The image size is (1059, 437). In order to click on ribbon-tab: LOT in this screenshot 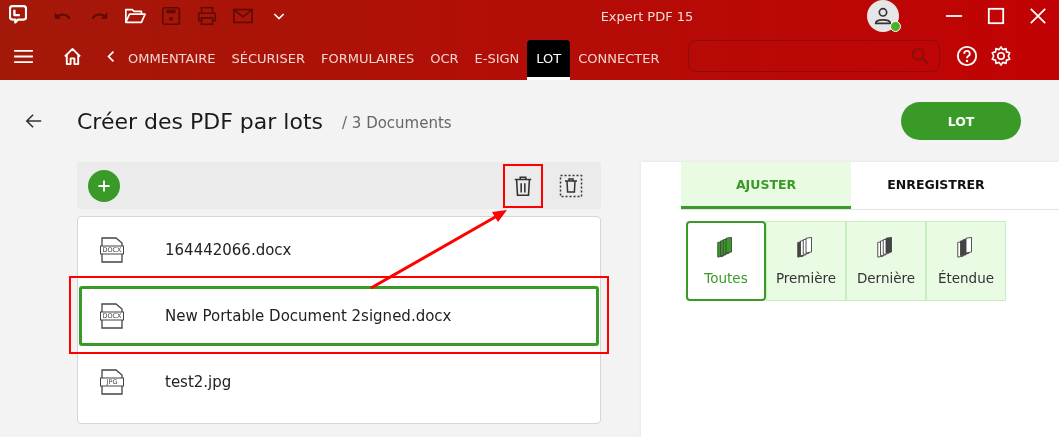, I will do `click(549, 60)`.